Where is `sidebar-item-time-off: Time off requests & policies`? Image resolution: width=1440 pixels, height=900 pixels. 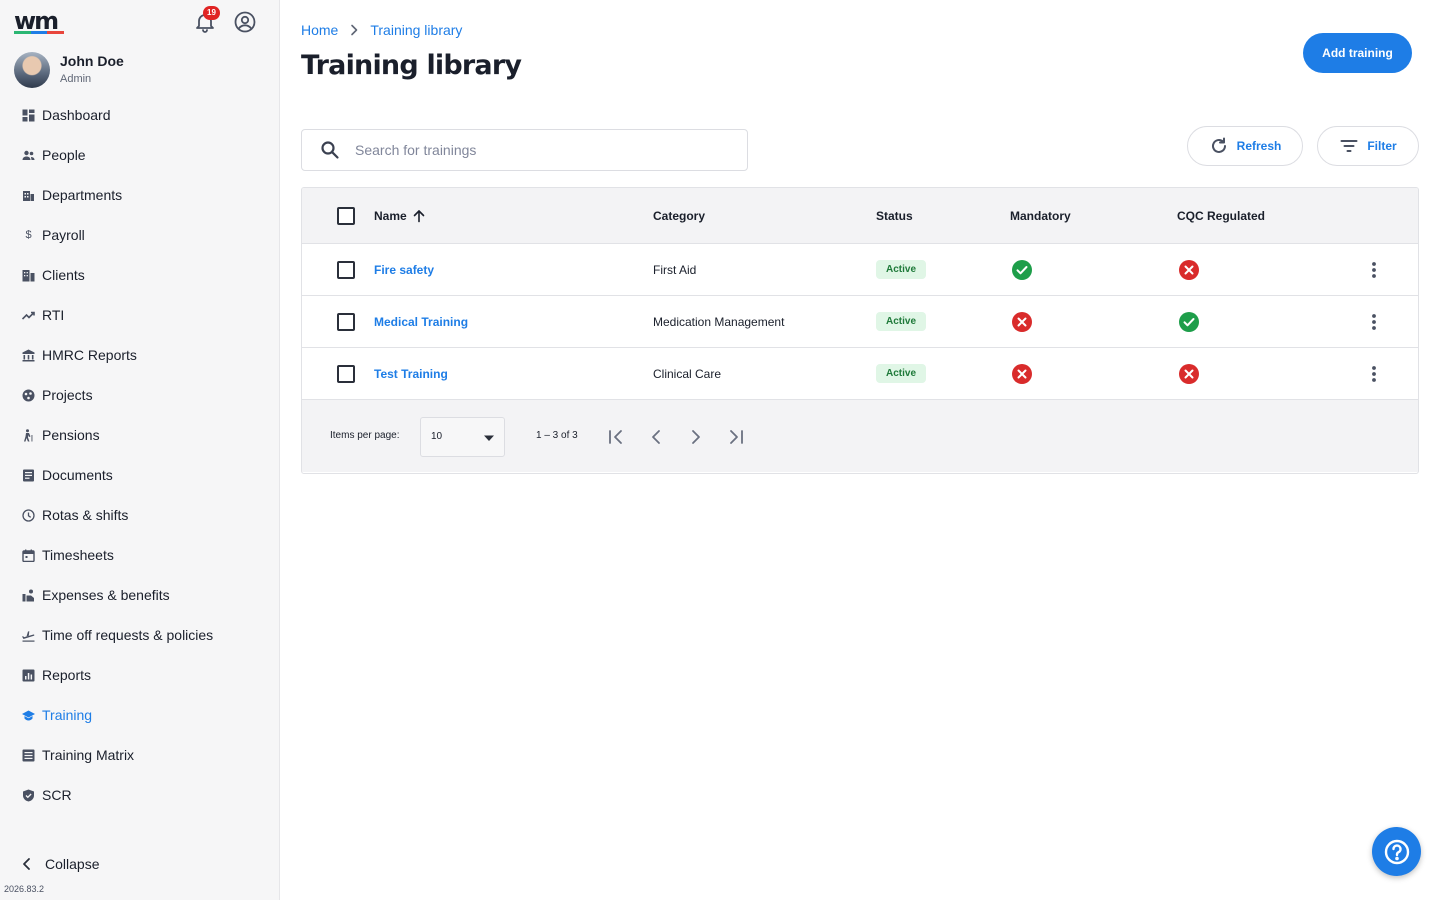 sidebar-item-time-off: Time off requests & policies is located at coordinates (139, 635).